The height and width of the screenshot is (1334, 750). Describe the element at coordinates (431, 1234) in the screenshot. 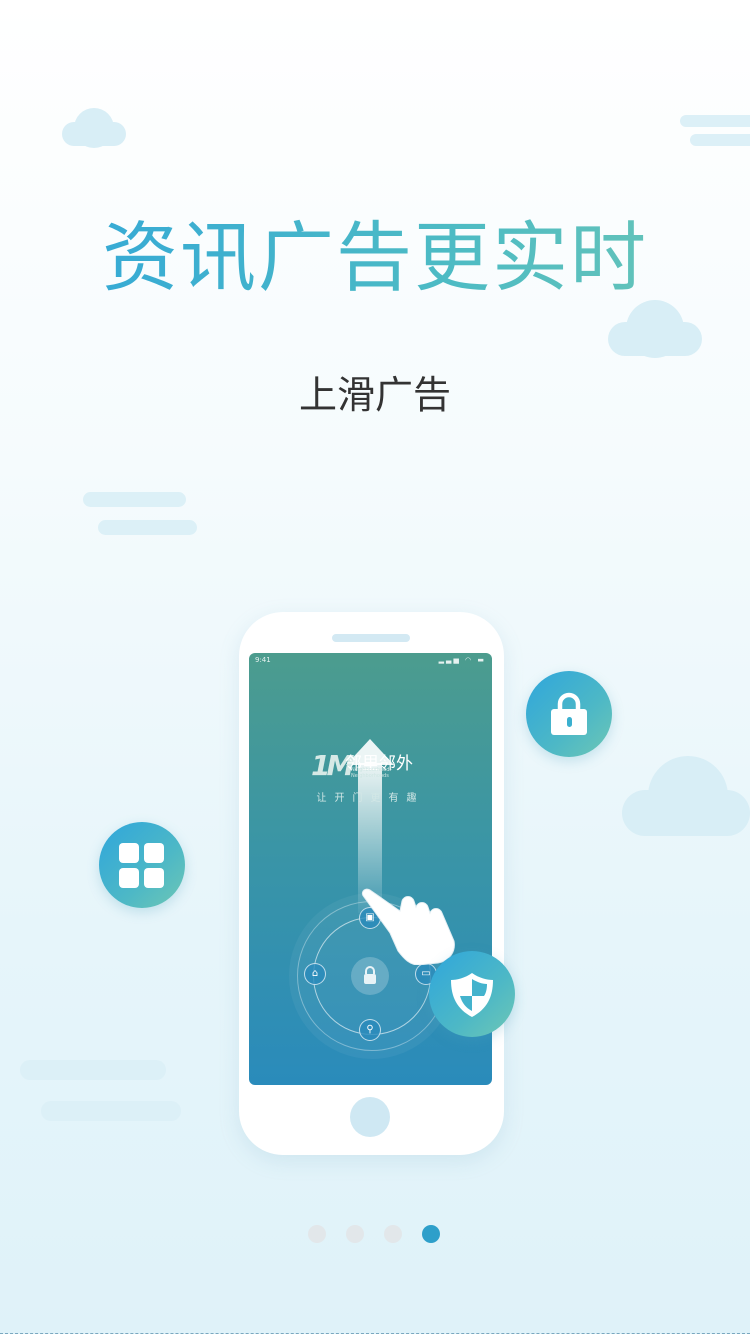

I see `page-dot-active` at that location.